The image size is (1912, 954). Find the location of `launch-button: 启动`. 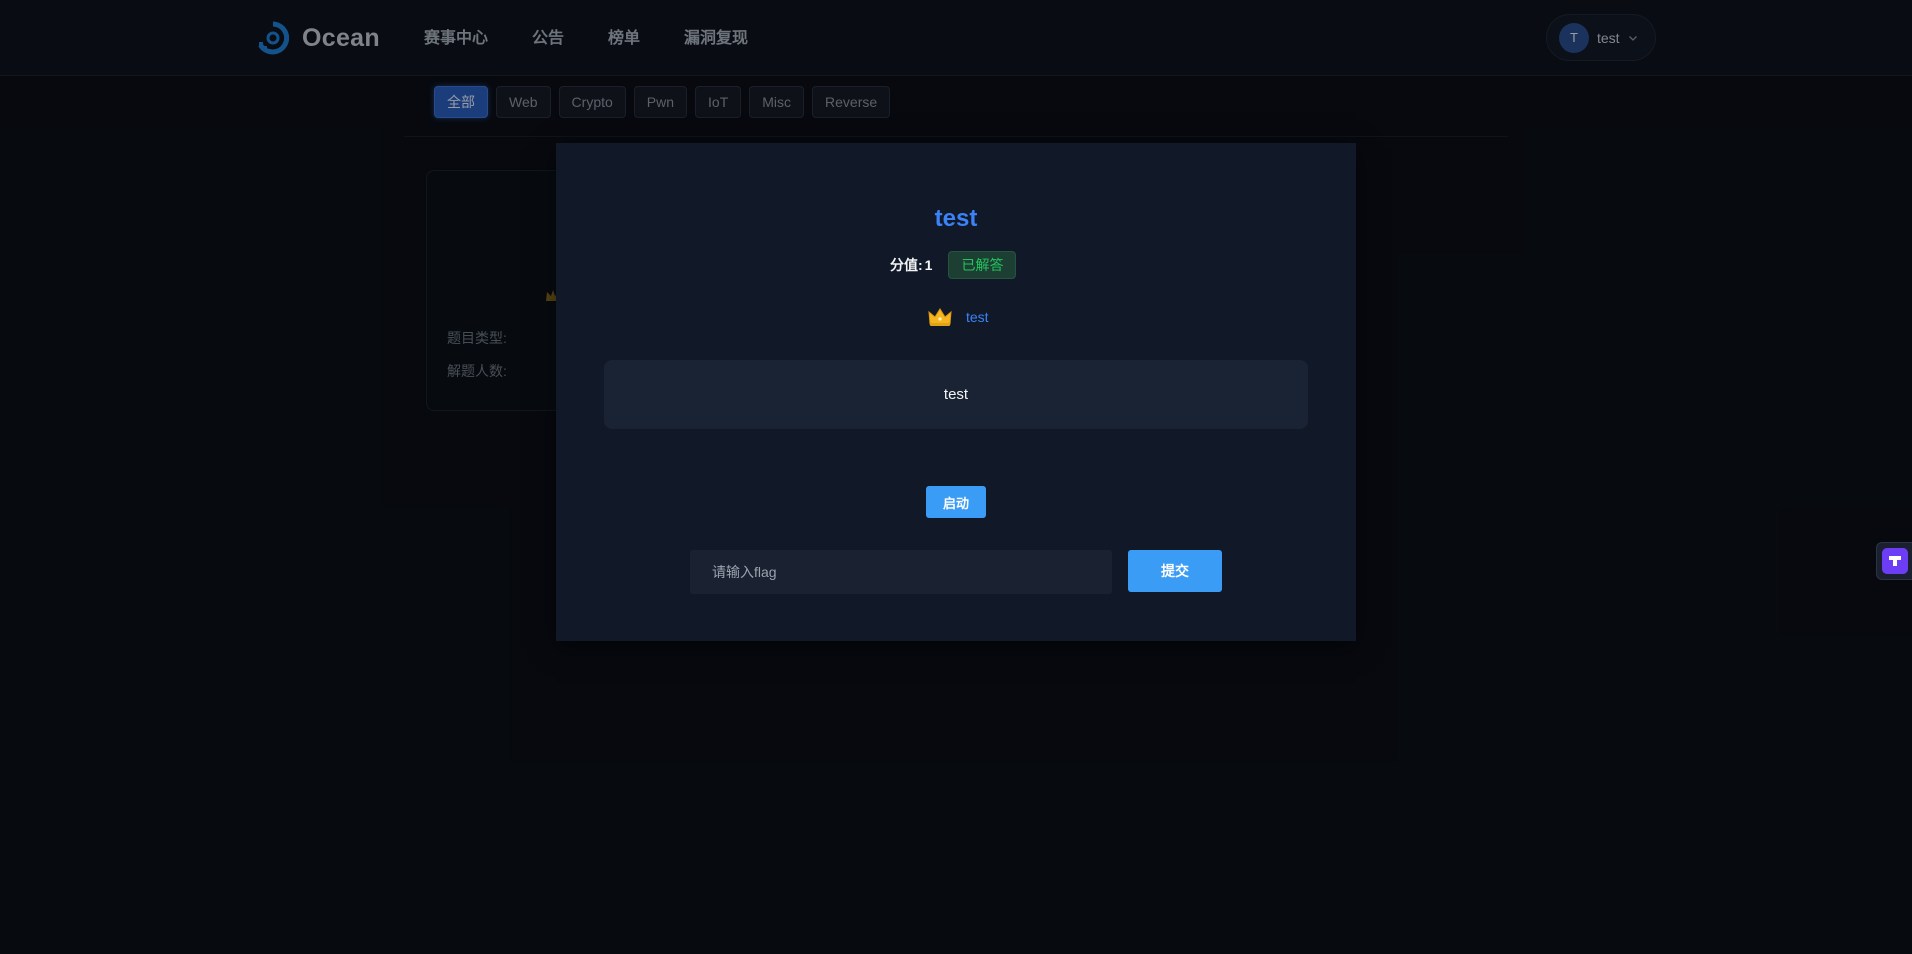

launch-button: 启动 is located at coordinates (956, 502).